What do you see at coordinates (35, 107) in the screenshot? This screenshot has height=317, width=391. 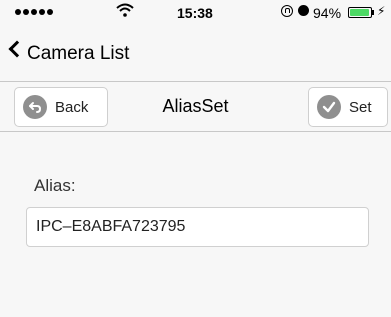 I see `back-arrow-icon` at bounding box center [35, 107].